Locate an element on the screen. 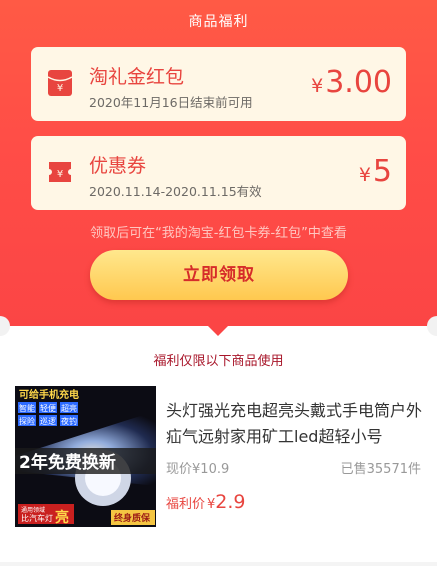 The image size is (437, 566). image-tag: 巡逻 is located at coordinates (48, 421).